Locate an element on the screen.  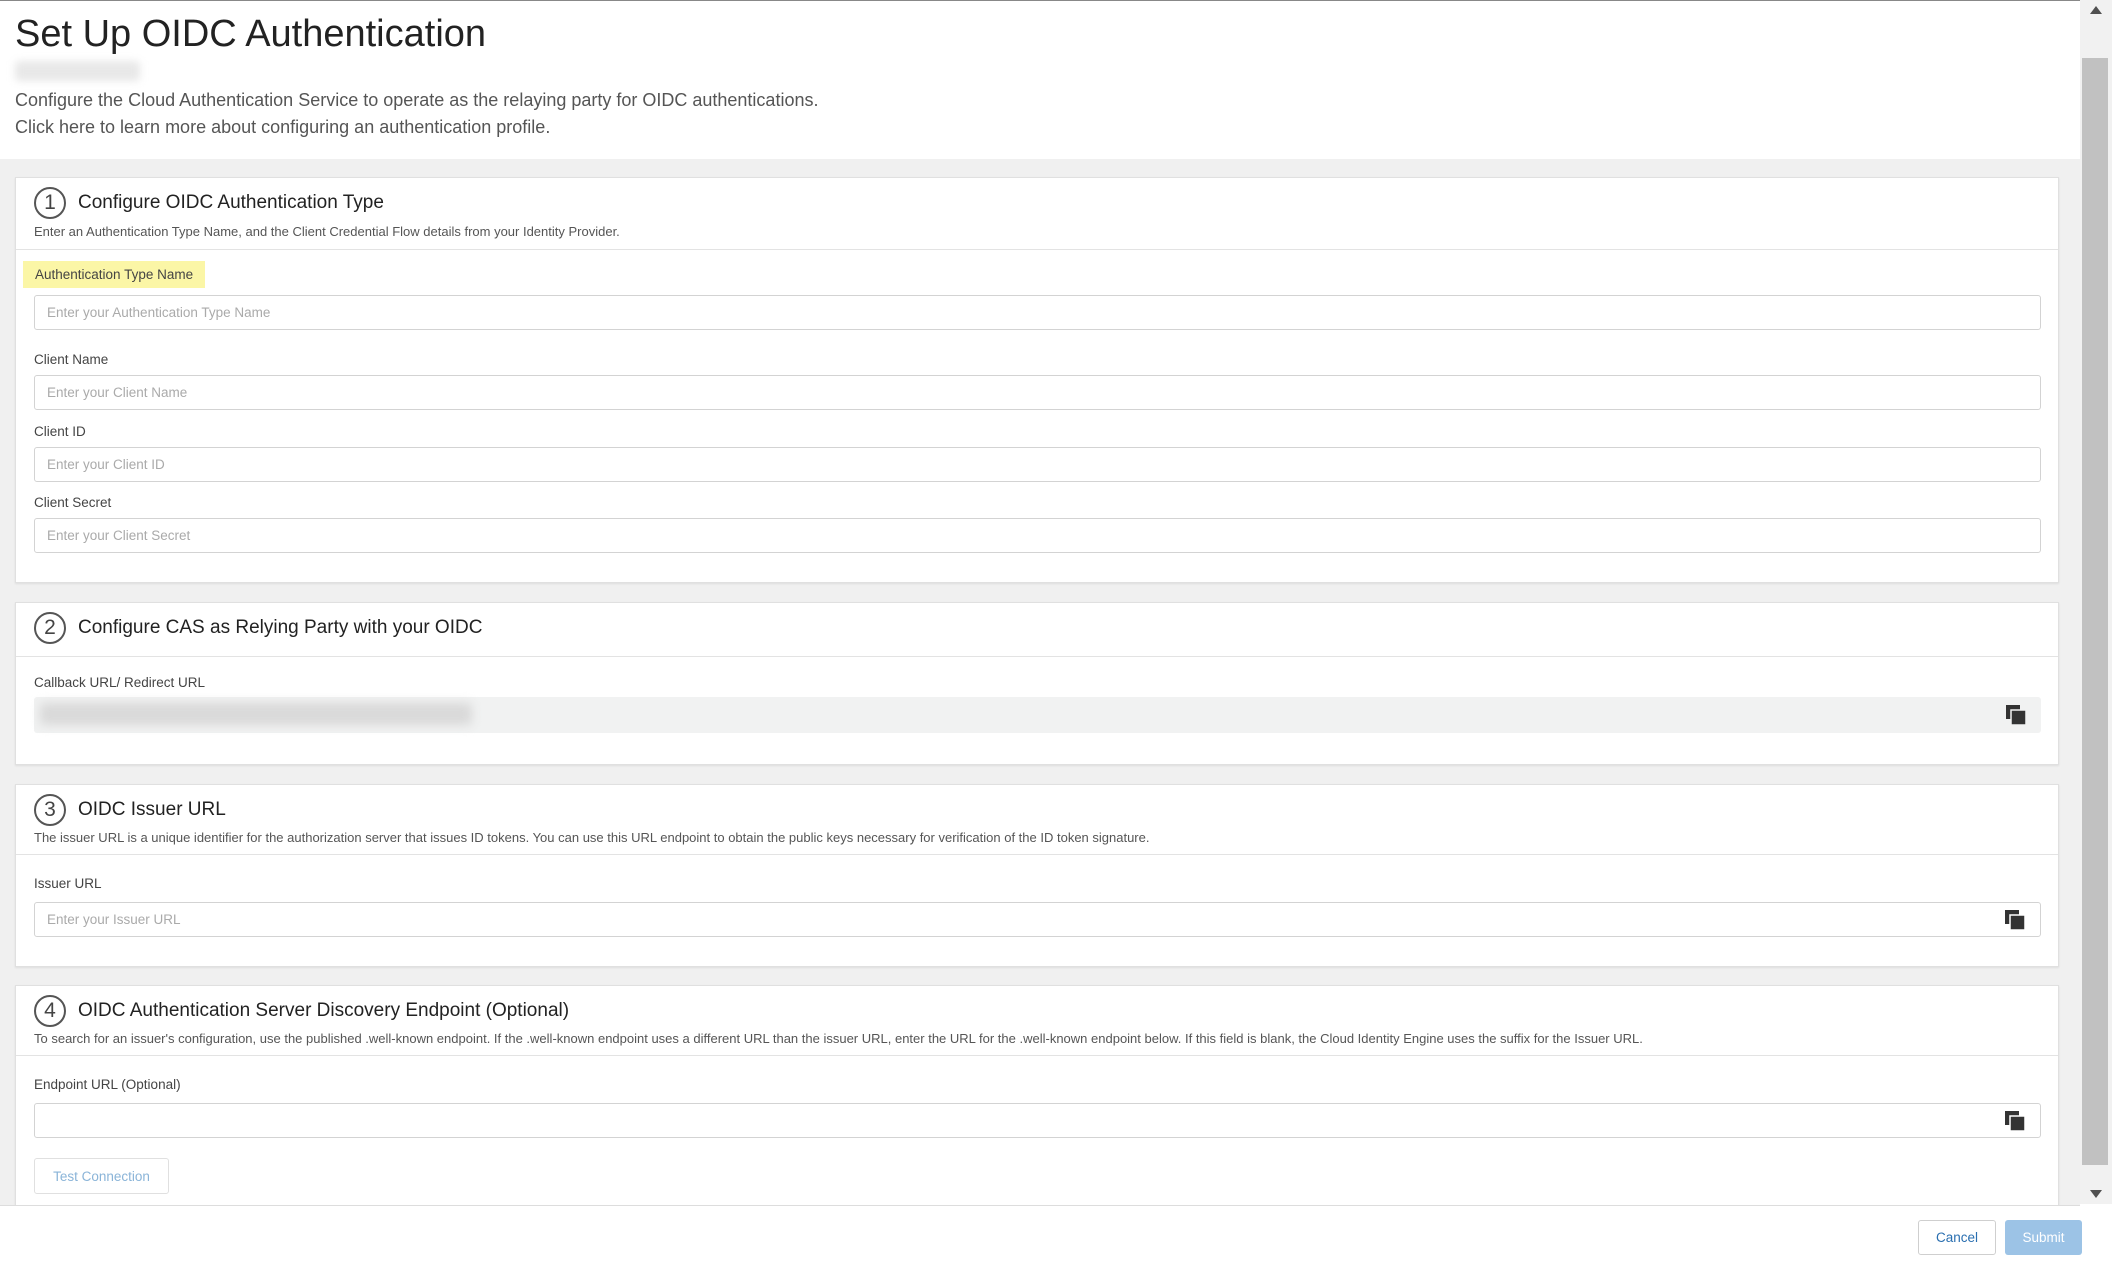
client-id-label: Client ID is located at coordinates (60, 431).